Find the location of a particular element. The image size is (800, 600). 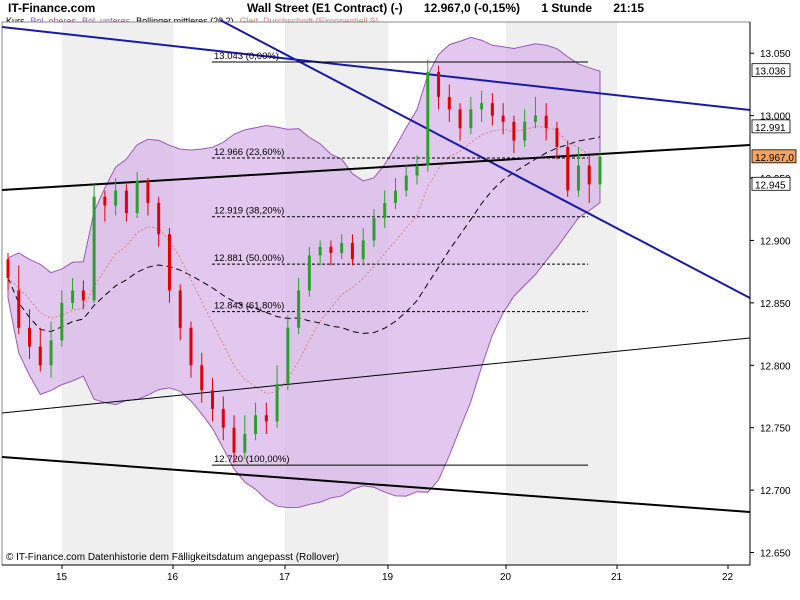

x-tick-label: 22 is located at coordinates (728, 577).